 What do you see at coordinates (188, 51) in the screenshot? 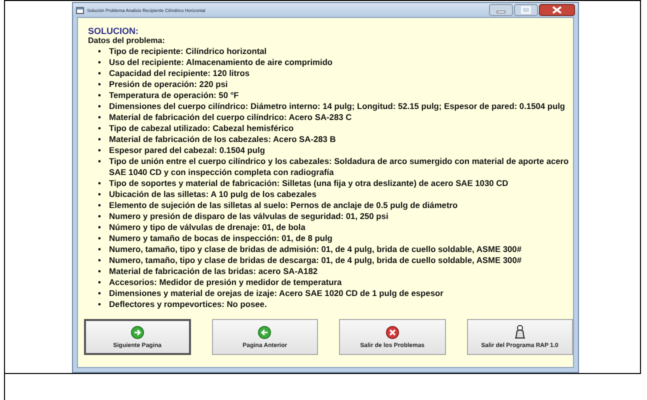
I see `problem-data-item: Tipo de recipiente: Cilíndrico horizontal` at bounding box center [188, 51].